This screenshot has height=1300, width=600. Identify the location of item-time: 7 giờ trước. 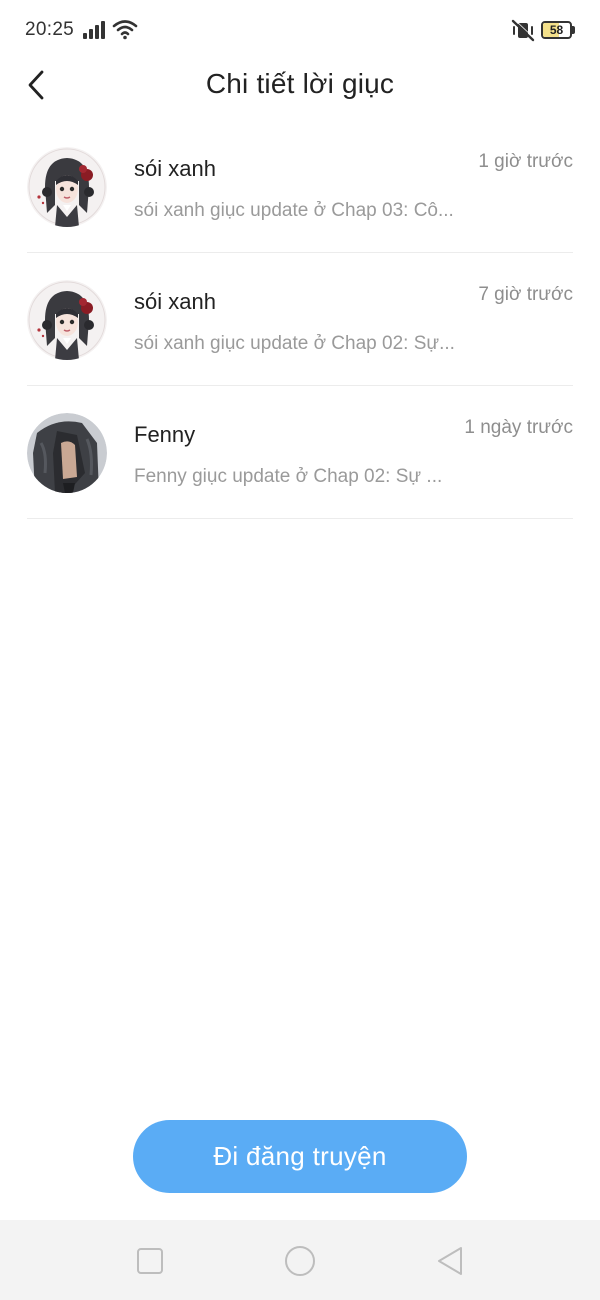
(525, 294).